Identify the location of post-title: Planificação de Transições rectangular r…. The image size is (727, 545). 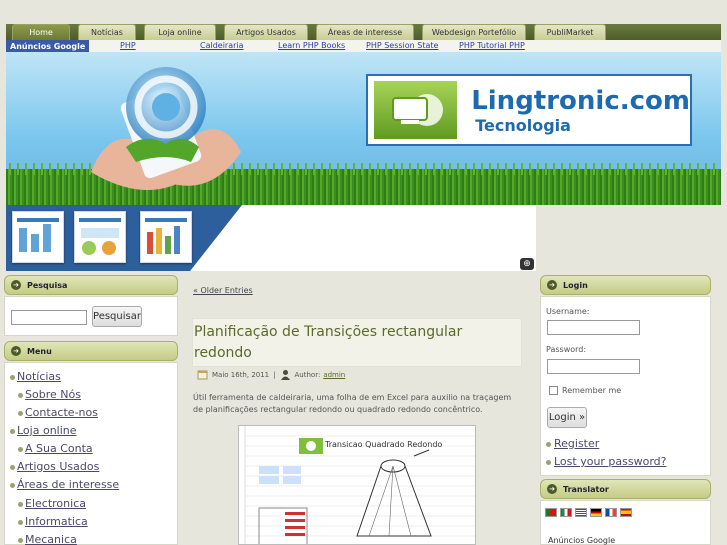
(354, 343).